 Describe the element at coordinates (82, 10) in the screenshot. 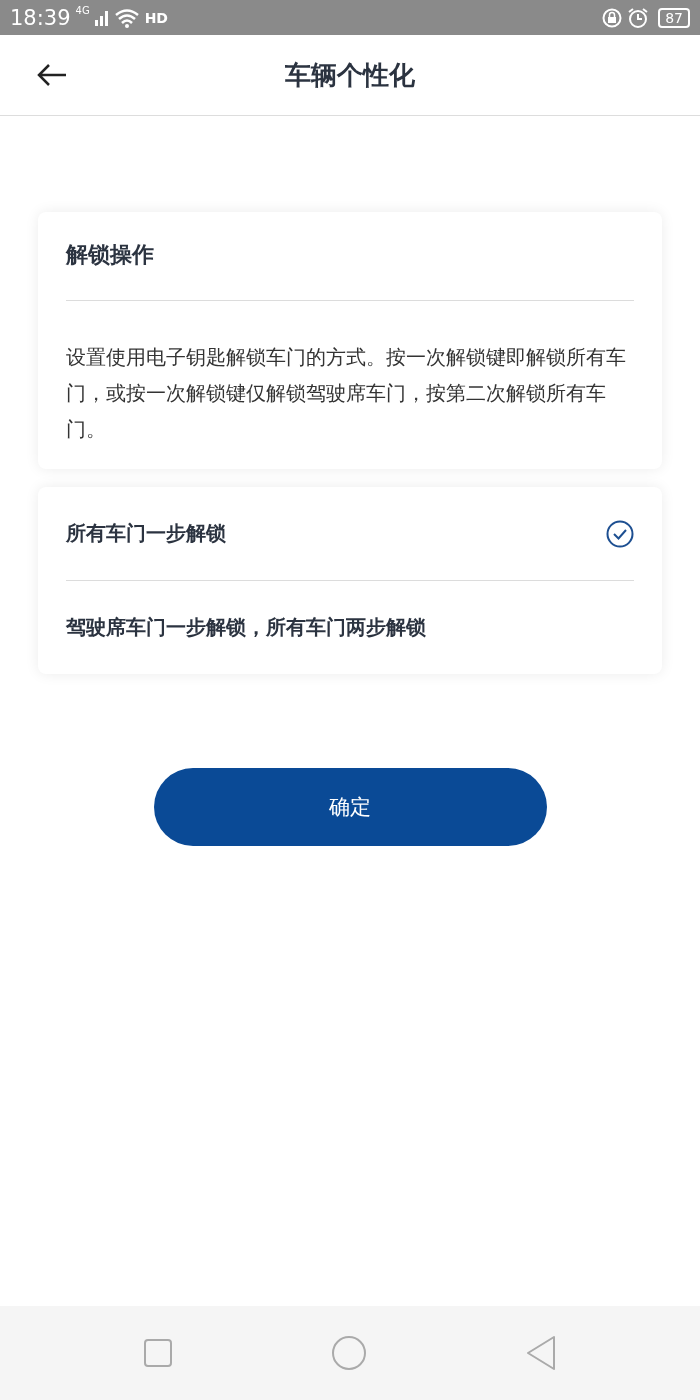

I see `network-label: 4G` at that location.